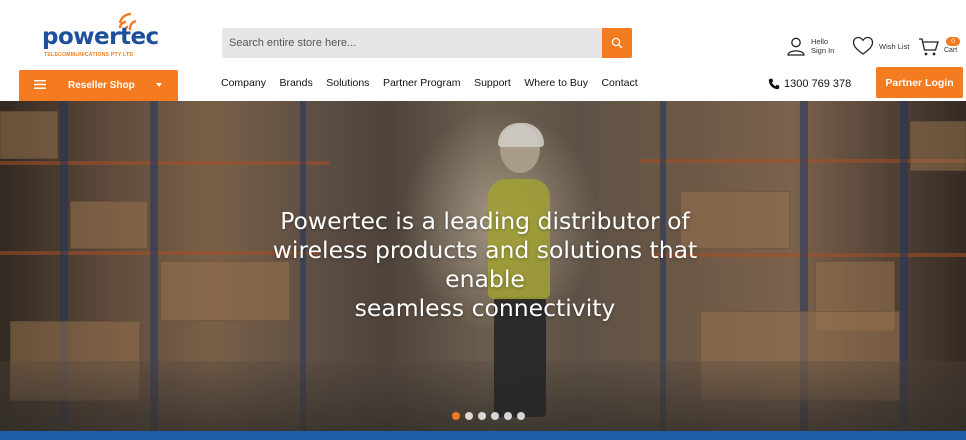 This screenshot has height=440, width=966. I want to click on nav-item-where-to-buy: Where to Buy, so click(556, 84).